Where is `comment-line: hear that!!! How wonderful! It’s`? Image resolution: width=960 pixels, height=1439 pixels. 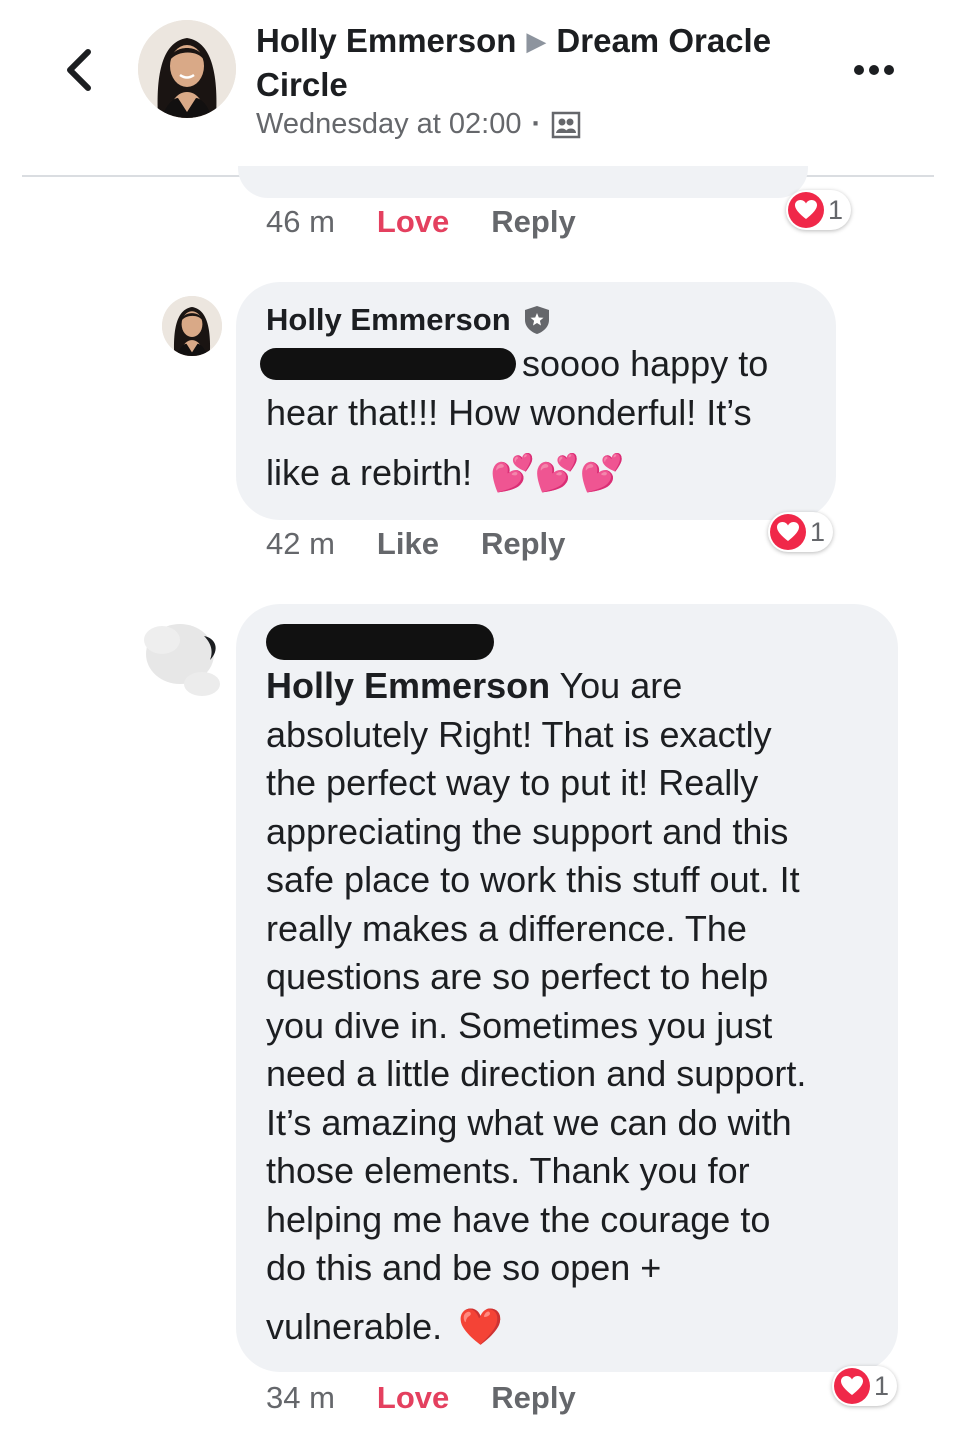
comment-line: hear that!!! How wonderful! It’s is located at coordinates (509, 412).